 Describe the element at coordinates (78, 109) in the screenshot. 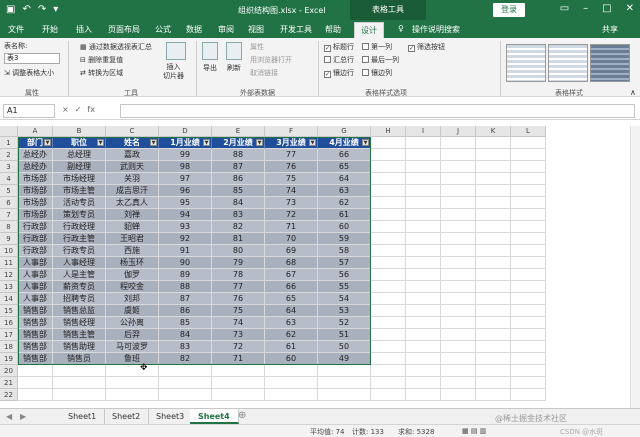

I see `enter-icon: ✓` at that location.